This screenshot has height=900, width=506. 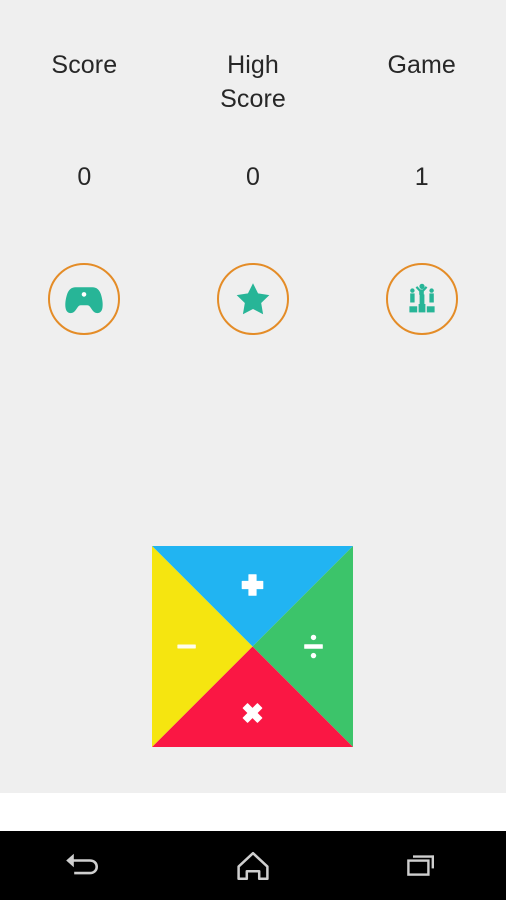 I want to click on stat-column-score: Score, so click(x=84, y=82).